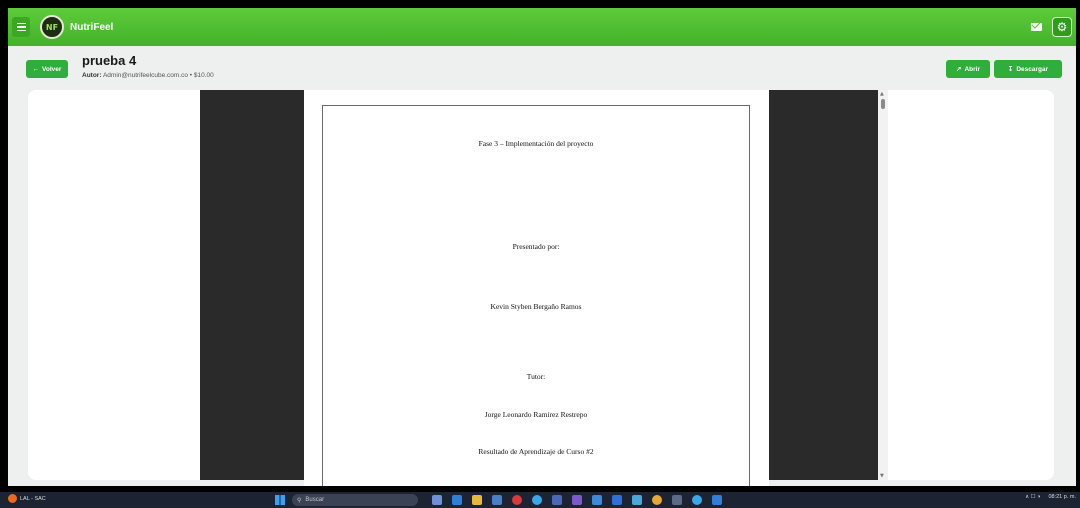 The height and width of the screenshot is (508, 1080). Describe the element at coordinates (542, 27) in the screenshot. I see `top-bar: NF NutriFeel ⚙` at that location.